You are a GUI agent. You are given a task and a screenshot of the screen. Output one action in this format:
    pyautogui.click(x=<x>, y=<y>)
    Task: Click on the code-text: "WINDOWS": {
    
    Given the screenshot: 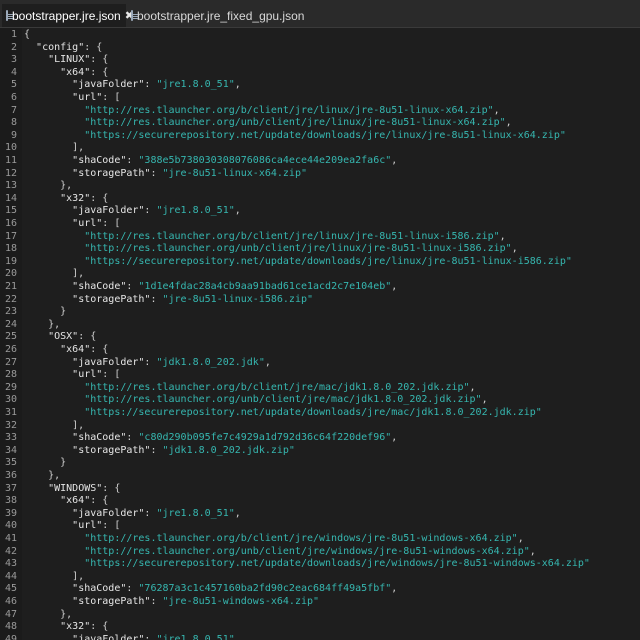 What is the action you would take?
    pyautogui.click(x=72, y=489)
    